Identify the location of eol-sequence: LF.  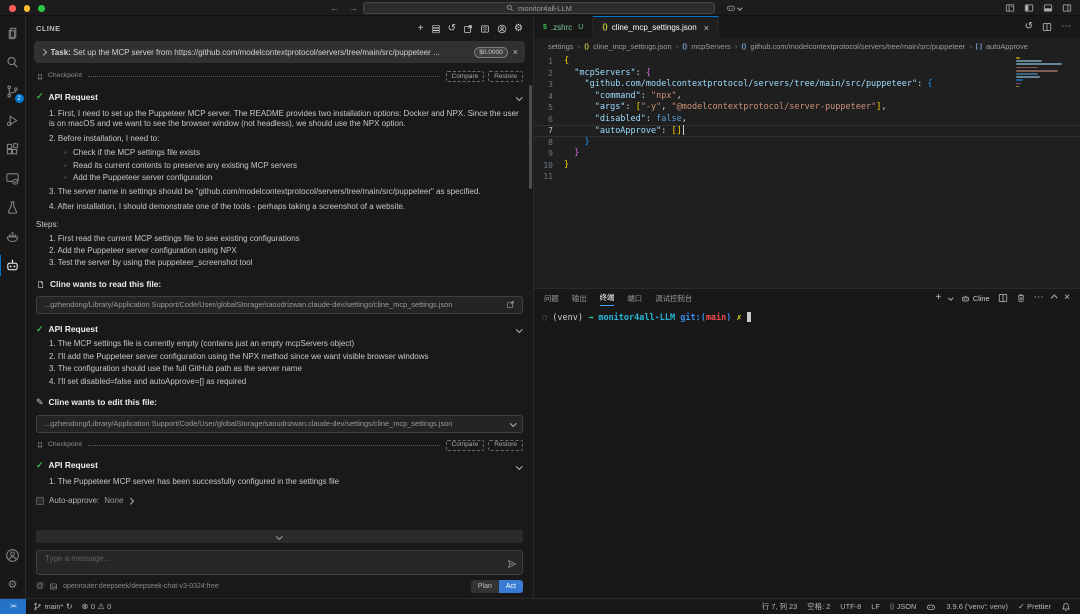
(875, 606).